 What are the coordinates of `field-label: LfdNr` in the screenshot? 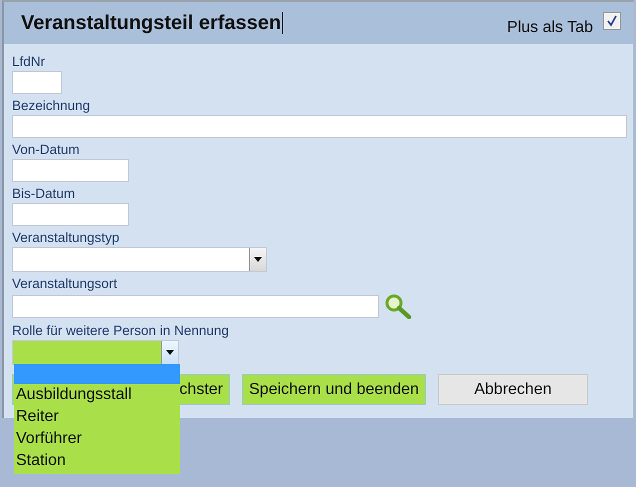 It's located at (29, 62).